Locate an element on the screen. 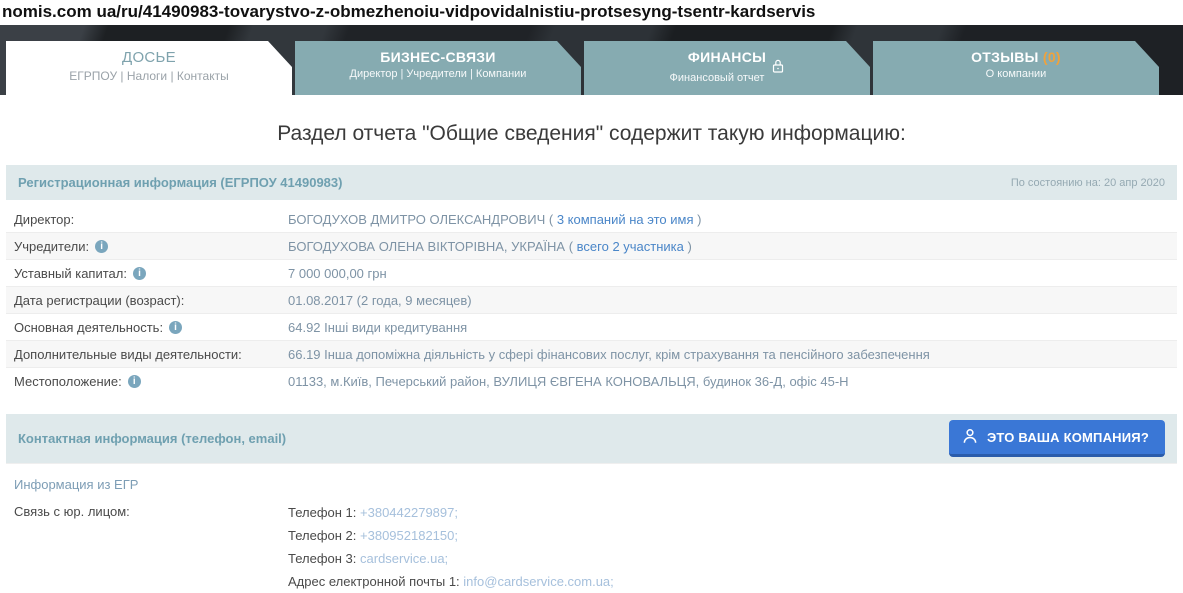 Image resolution: width=1183 pixels, height=593 pixels. phone-line-2: Телефон 2: +380952182150; is located at coordinates (373, 535).